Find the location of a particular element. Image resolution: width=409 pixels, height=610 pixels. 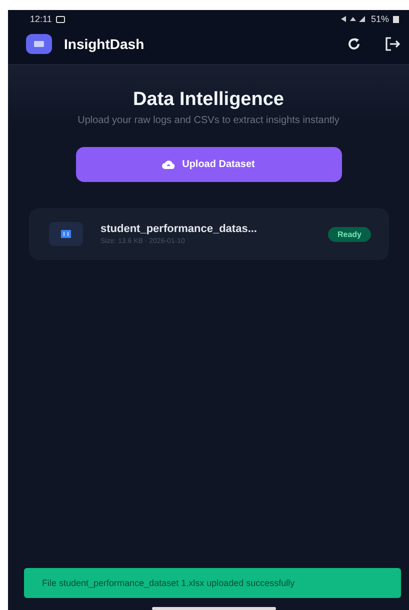

refresh-icon is located at coordinates (354, 44).